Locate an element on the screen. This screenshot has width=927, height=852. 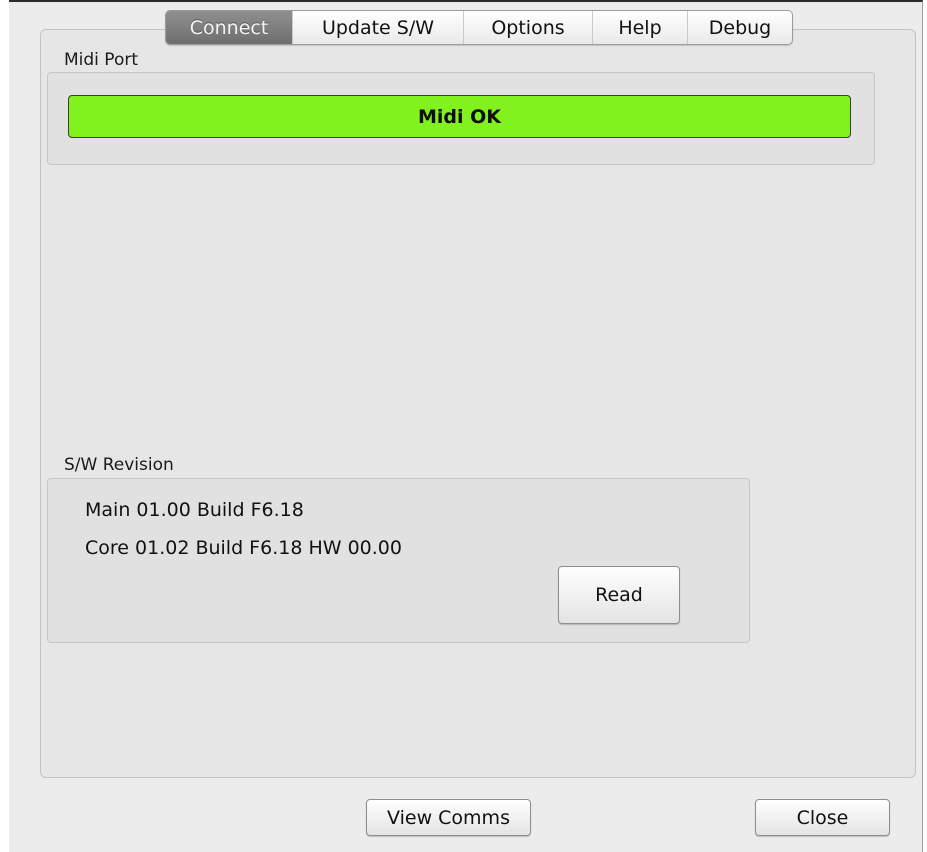
tab-update-sw: Update S/W is located at coordinates (377, 27).